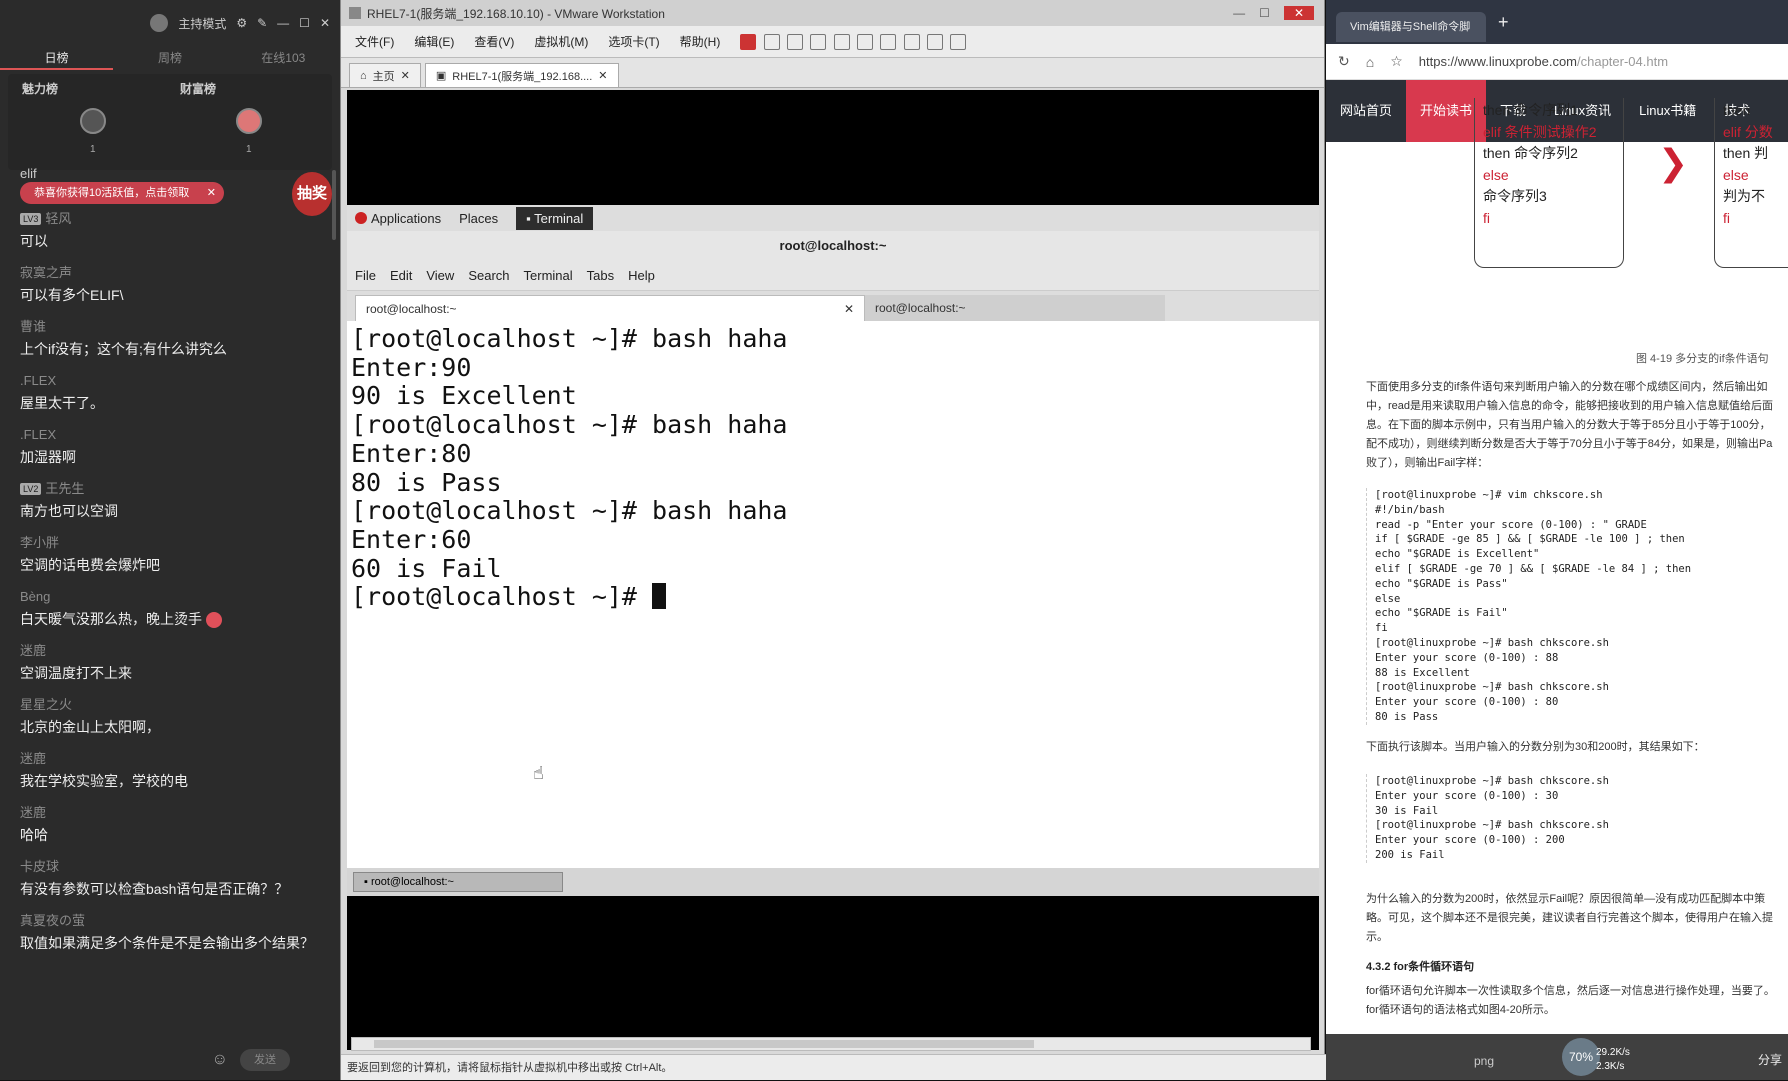 This screenshot has height=1081, width=1788. What do you see at coordinates (1015, 308) in the screenshot?
I see `terminal-tab-2: root@localhost:~` at bounding box center [1015, 308].